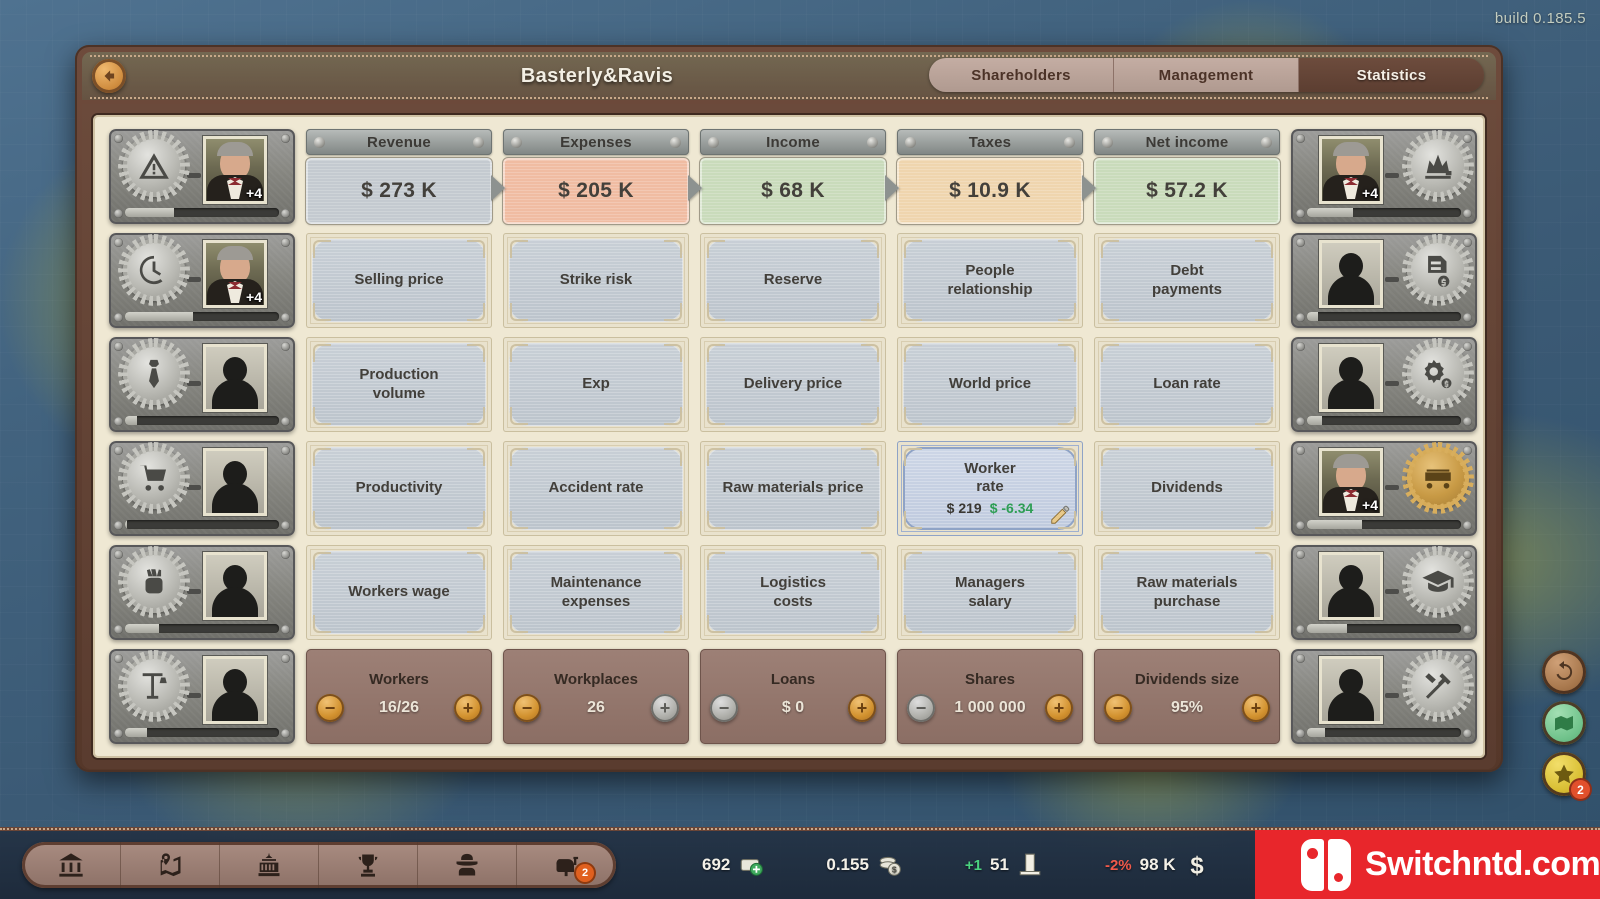  What do you see at coordinates (170, 865) in the screenshot?
I see `map-icon` at bounding box center [170, 865].